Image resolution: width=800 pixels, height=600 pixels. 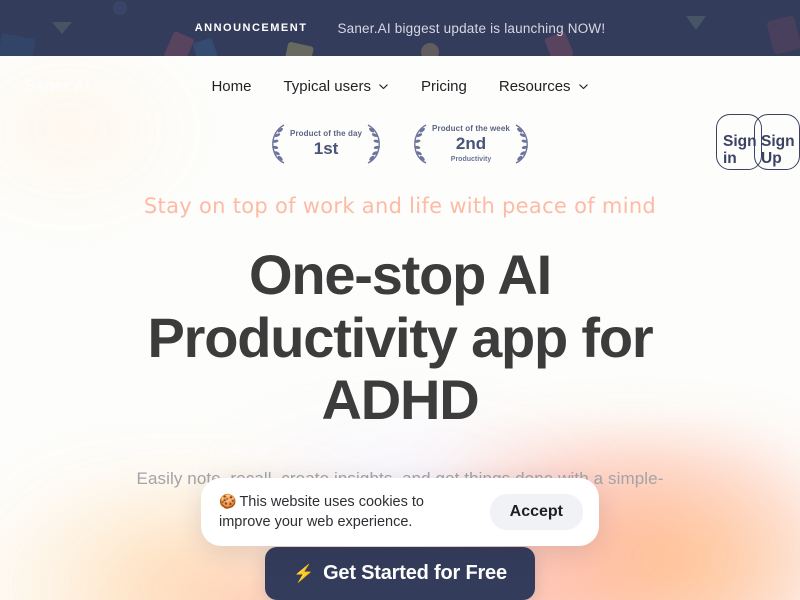 I want to click on brand-logo: Saner.AI, so click(x=57, y=86).